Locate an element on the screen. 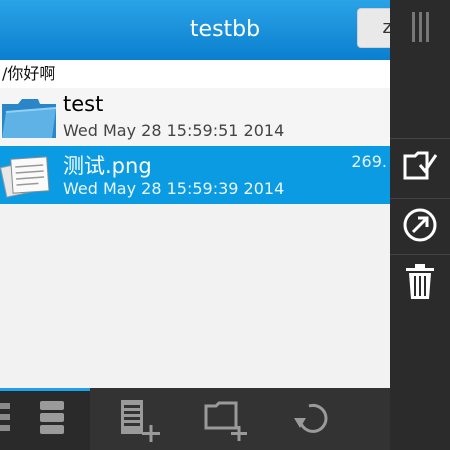 This screenshot has height=450, width=450. folder-check-icon is located at coordinates (420, 165).